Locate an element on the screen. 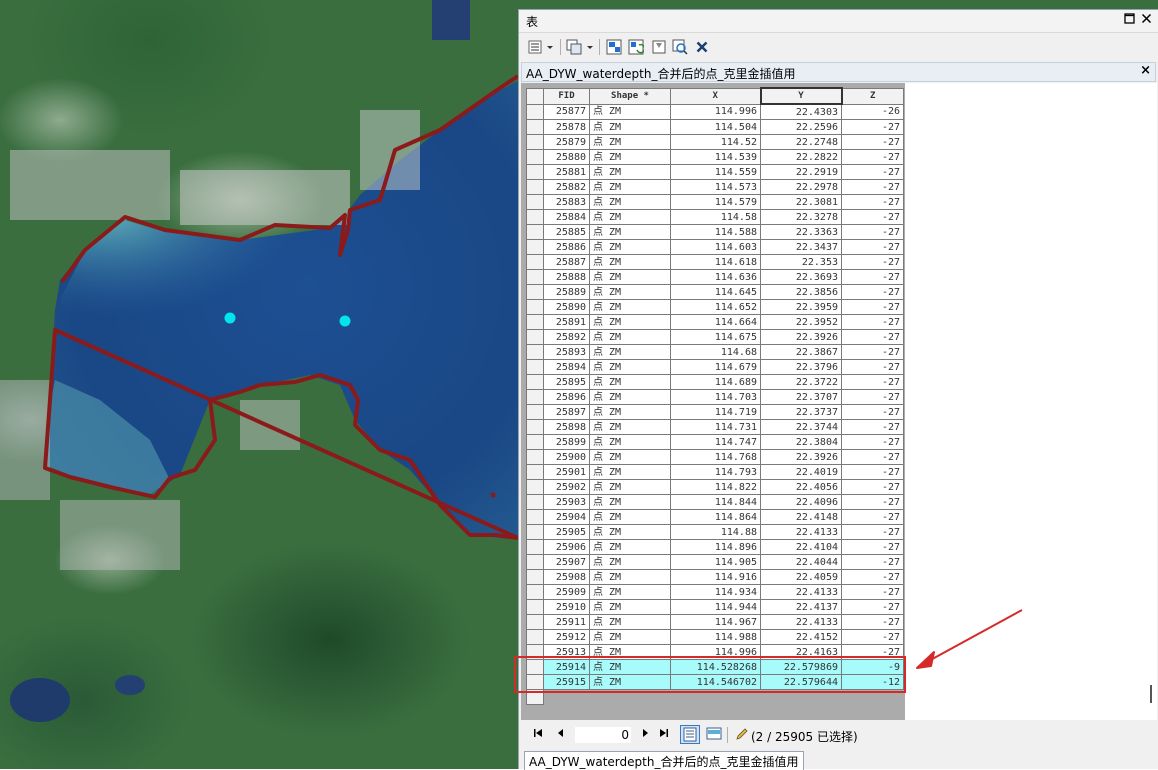 The width and height of the screenshot is (1158, 770). cell-y: 22.3278 is located at coordinates (801, 217).